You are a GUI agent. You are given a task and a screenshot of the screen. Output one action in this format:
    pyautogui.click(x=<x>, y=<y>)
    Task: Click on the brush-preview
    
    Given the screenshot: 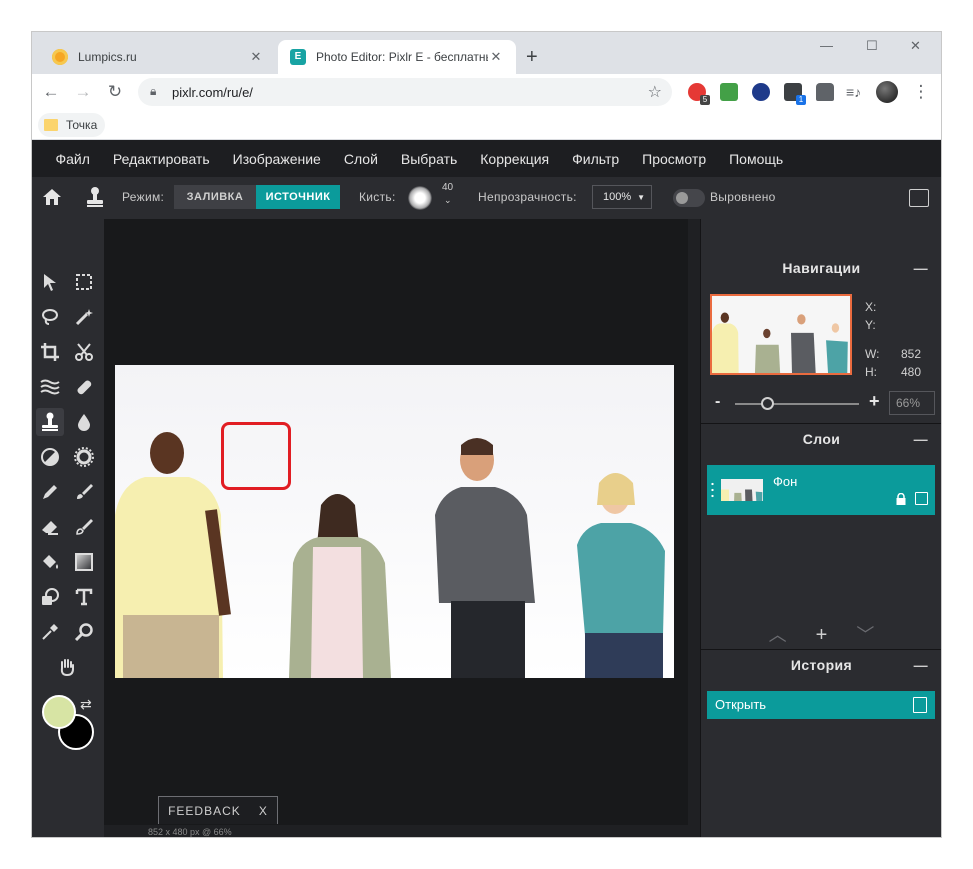 What is the action you would take?
    pyautogui.click(x=420, y=198)
    